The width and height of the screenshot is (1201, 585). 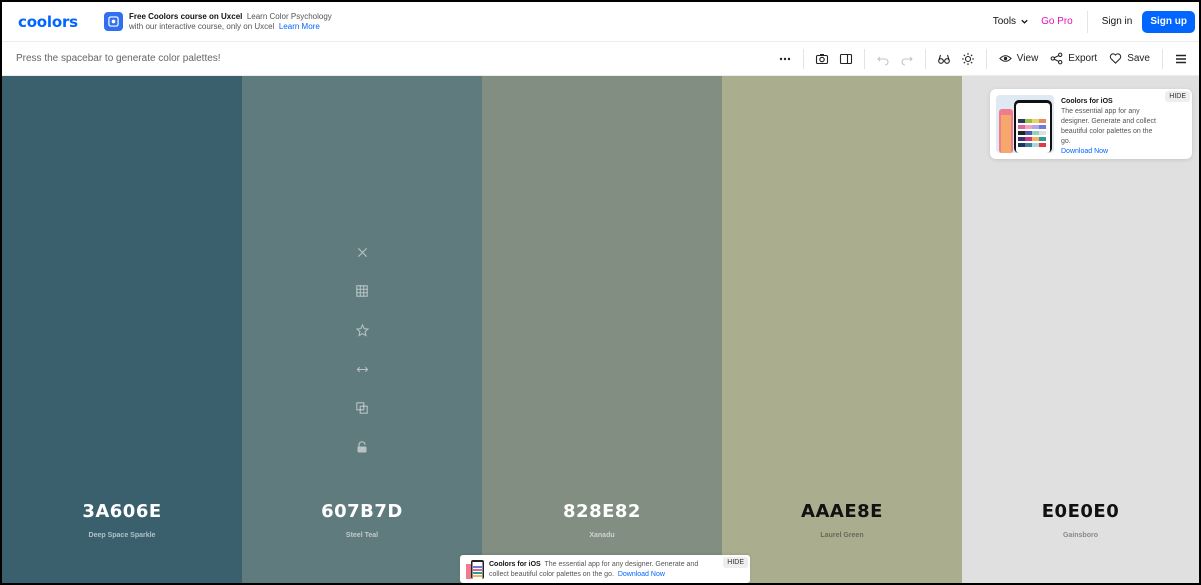 What do you see at coordinates (1057, 21) in the screenshot?
I see `go-pro-link: Go Pro` at bounding box center [1057, 21].